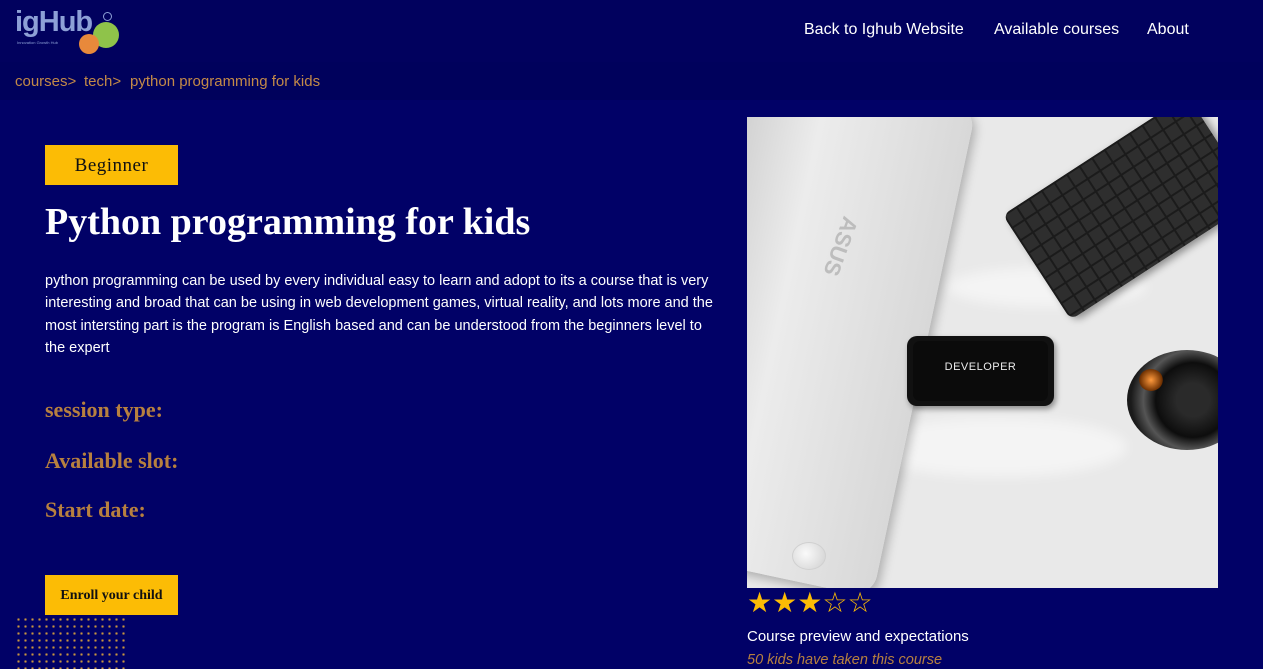 This screenshot has height=669, width=1263. I want to click on kids-count: 50 kids have taken this course, so click(845, 660).